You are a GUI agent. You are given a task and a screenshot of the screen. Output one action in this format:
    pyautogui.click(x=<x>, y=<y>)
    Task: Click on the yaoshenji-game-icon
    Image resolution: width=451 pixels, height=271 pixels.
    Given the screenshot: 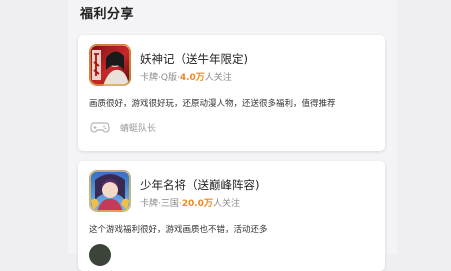 What is the action you would take?
    pyautogui.click(x=110, y=65)
    